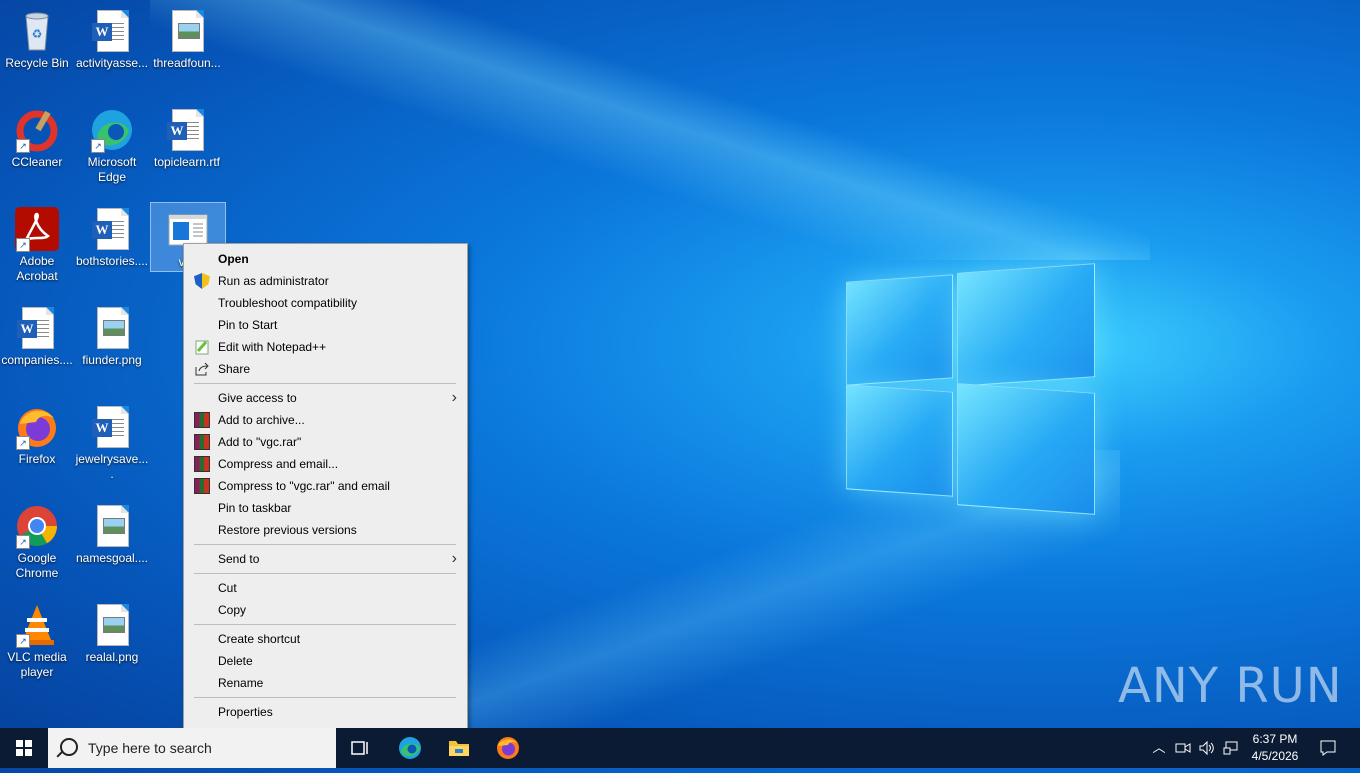 This screenshot has width=1360, height=773. I want to click on icon-label: Firefox, so click(37, 459).